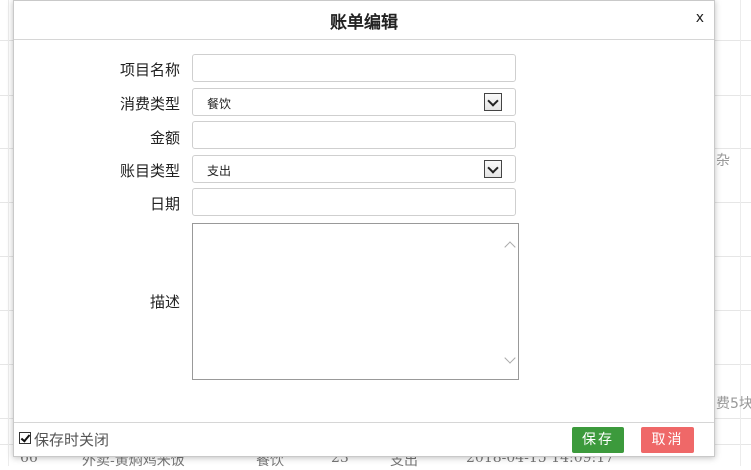 The width and height of the screenshot is (751, 470). I want to click on amount-label: 金额, so click(164, 138).